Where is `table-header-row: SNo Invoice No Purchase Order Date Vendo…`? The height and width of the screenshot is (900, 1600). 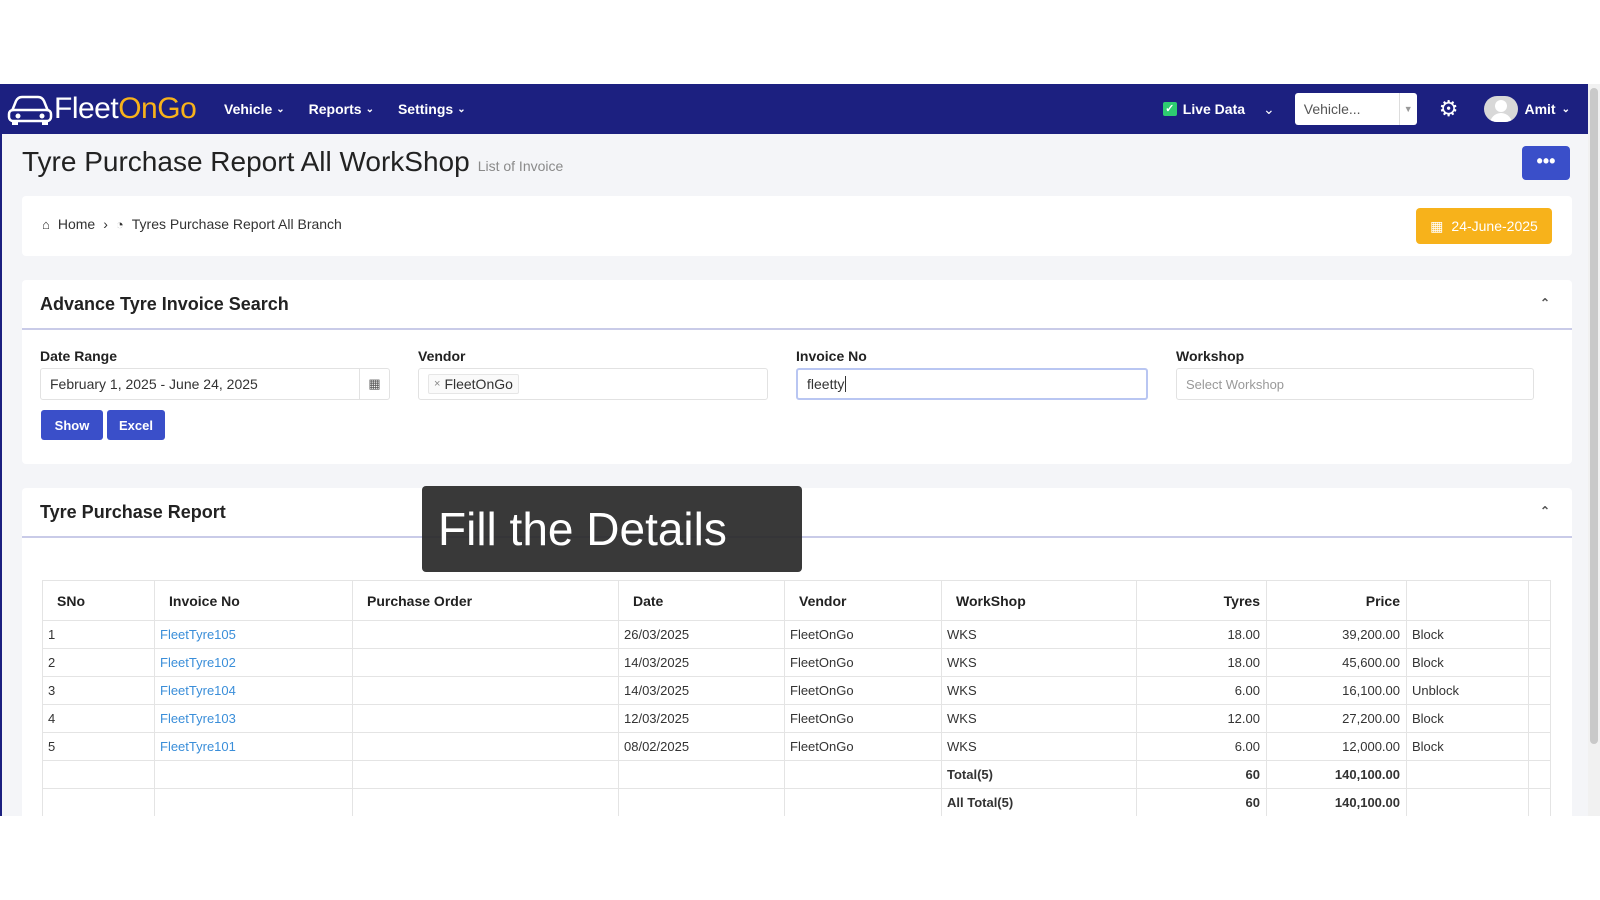 table-header-row: SNo Invoice No Purchase Order Date Vendo… is located at coordinates (796, 600).